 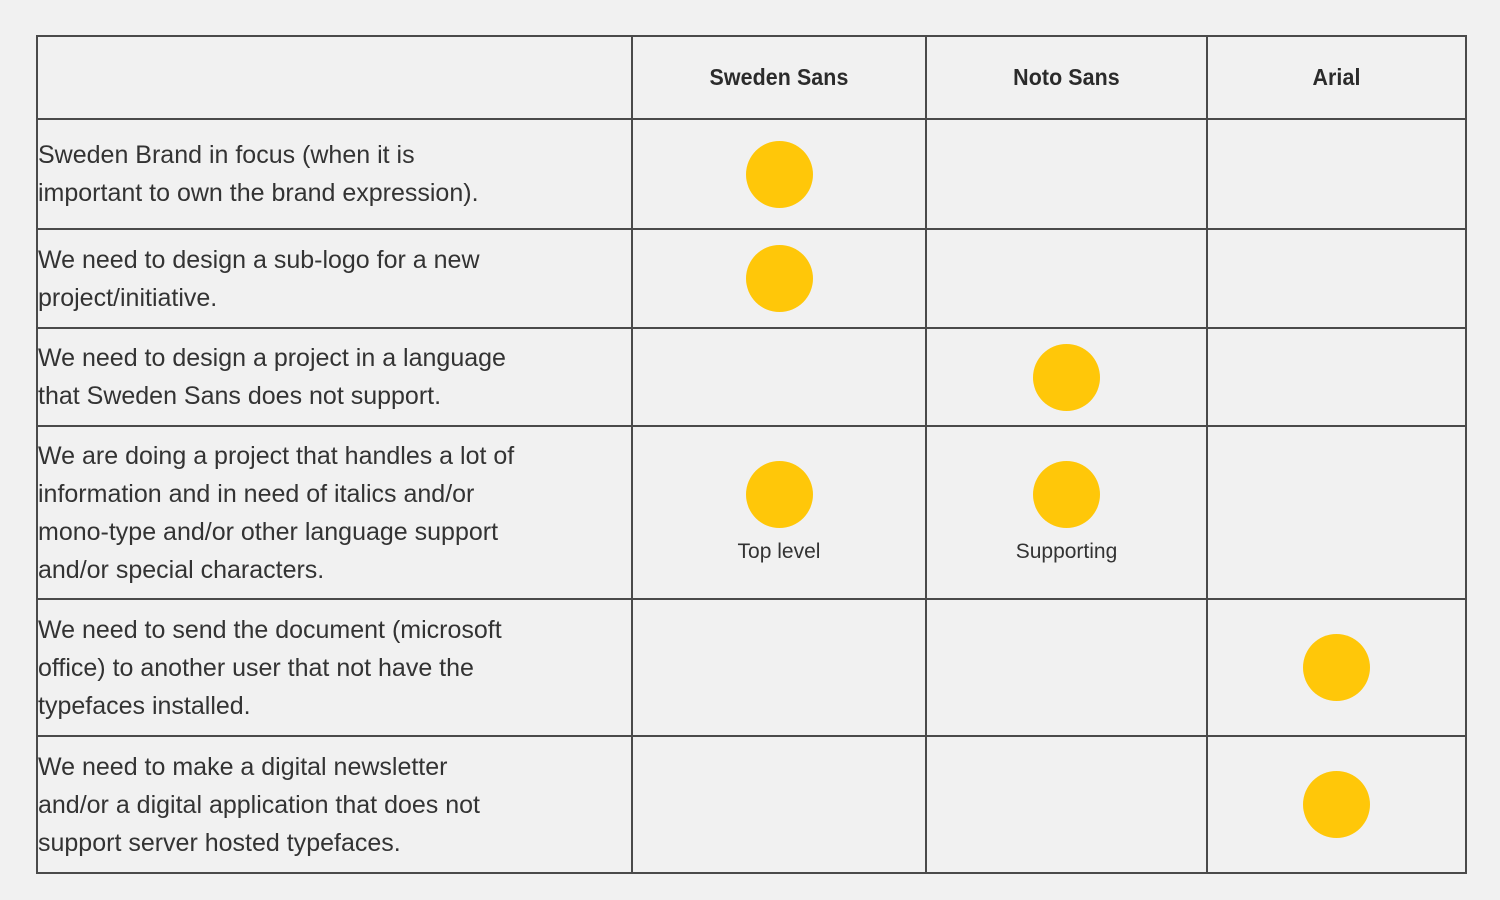 I want to click on mark-cell-noto-sans: Supporting, so click(x=1066, y=512).